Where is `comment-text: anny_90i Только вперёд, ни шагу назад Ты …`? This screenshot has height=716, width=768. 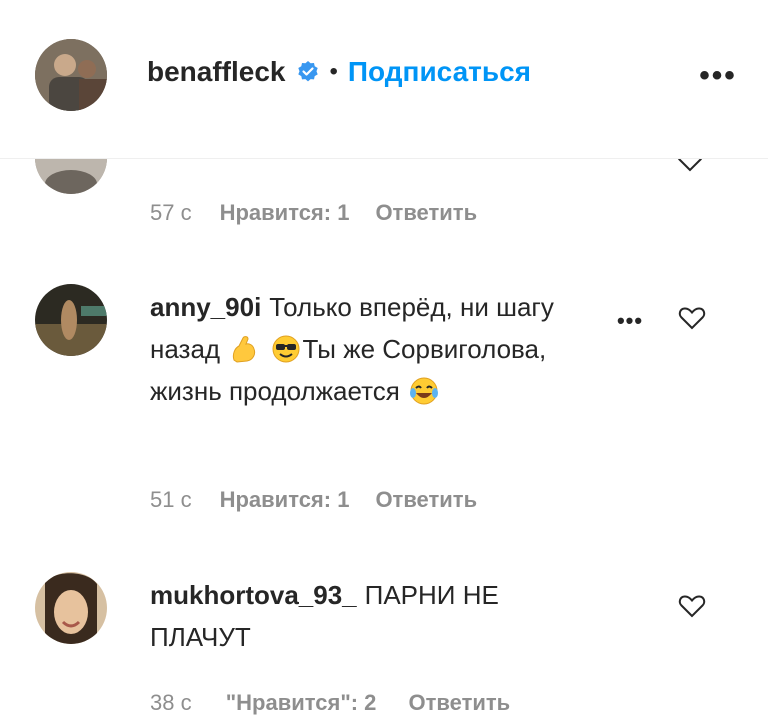
comment-text: anny_90i Только вперёд, ни шагу назад Ты … is located at coordinates (370, 349).